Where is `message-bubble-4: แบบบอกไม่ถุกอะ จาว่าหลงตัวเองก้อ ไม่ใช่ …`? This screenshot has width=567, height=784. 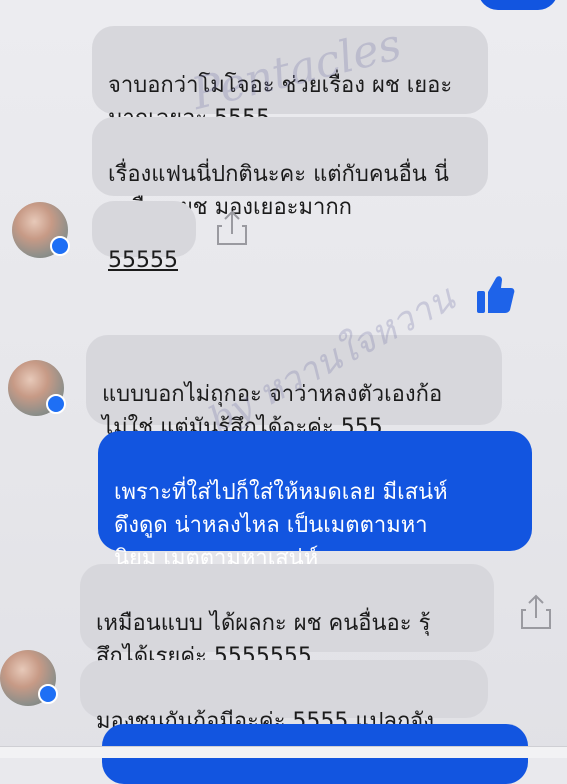
message-bubble-4: แบบบอกไม่ถุกอะ จาว่าหลงตัวเองก้อ ไม่ใช่ … is located at coordinates (294, 387).